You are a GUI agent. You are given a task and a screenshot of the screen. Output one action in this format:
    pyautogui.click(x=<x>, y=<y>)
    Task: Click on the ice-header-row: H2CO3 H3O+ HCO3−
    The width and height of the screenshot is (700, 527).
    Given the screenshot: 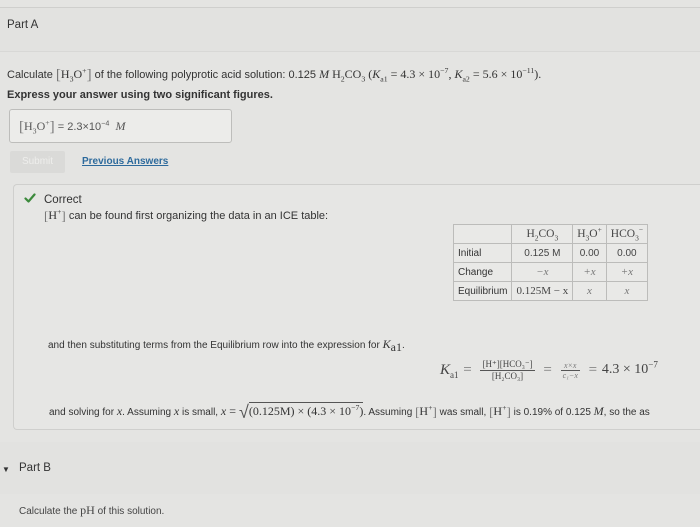 What is the action you would take?
    pyautogui.click(x=550, y=234)
    